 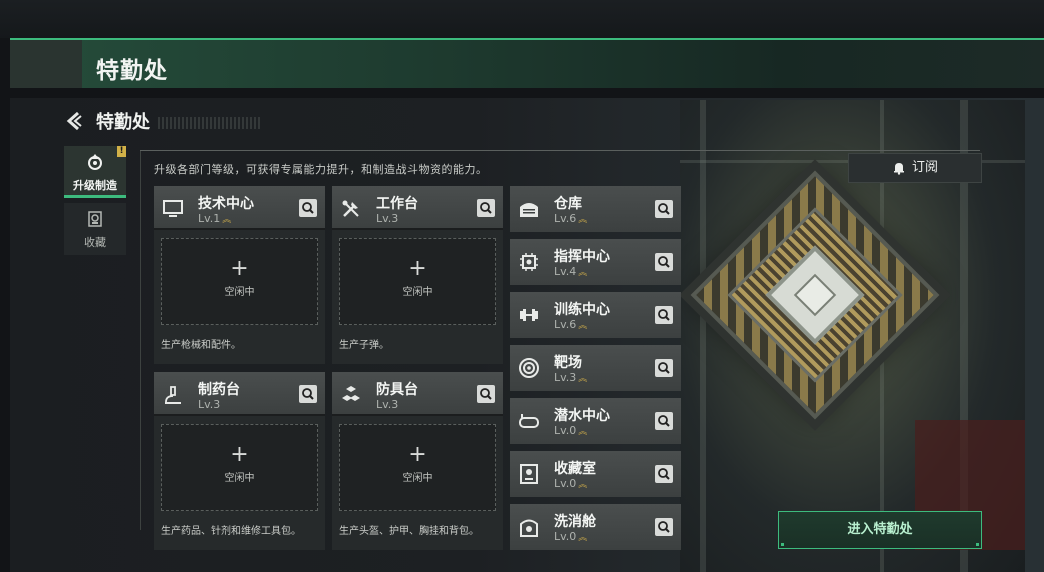 I want to click on target-icon, so click(x=529, y=368).